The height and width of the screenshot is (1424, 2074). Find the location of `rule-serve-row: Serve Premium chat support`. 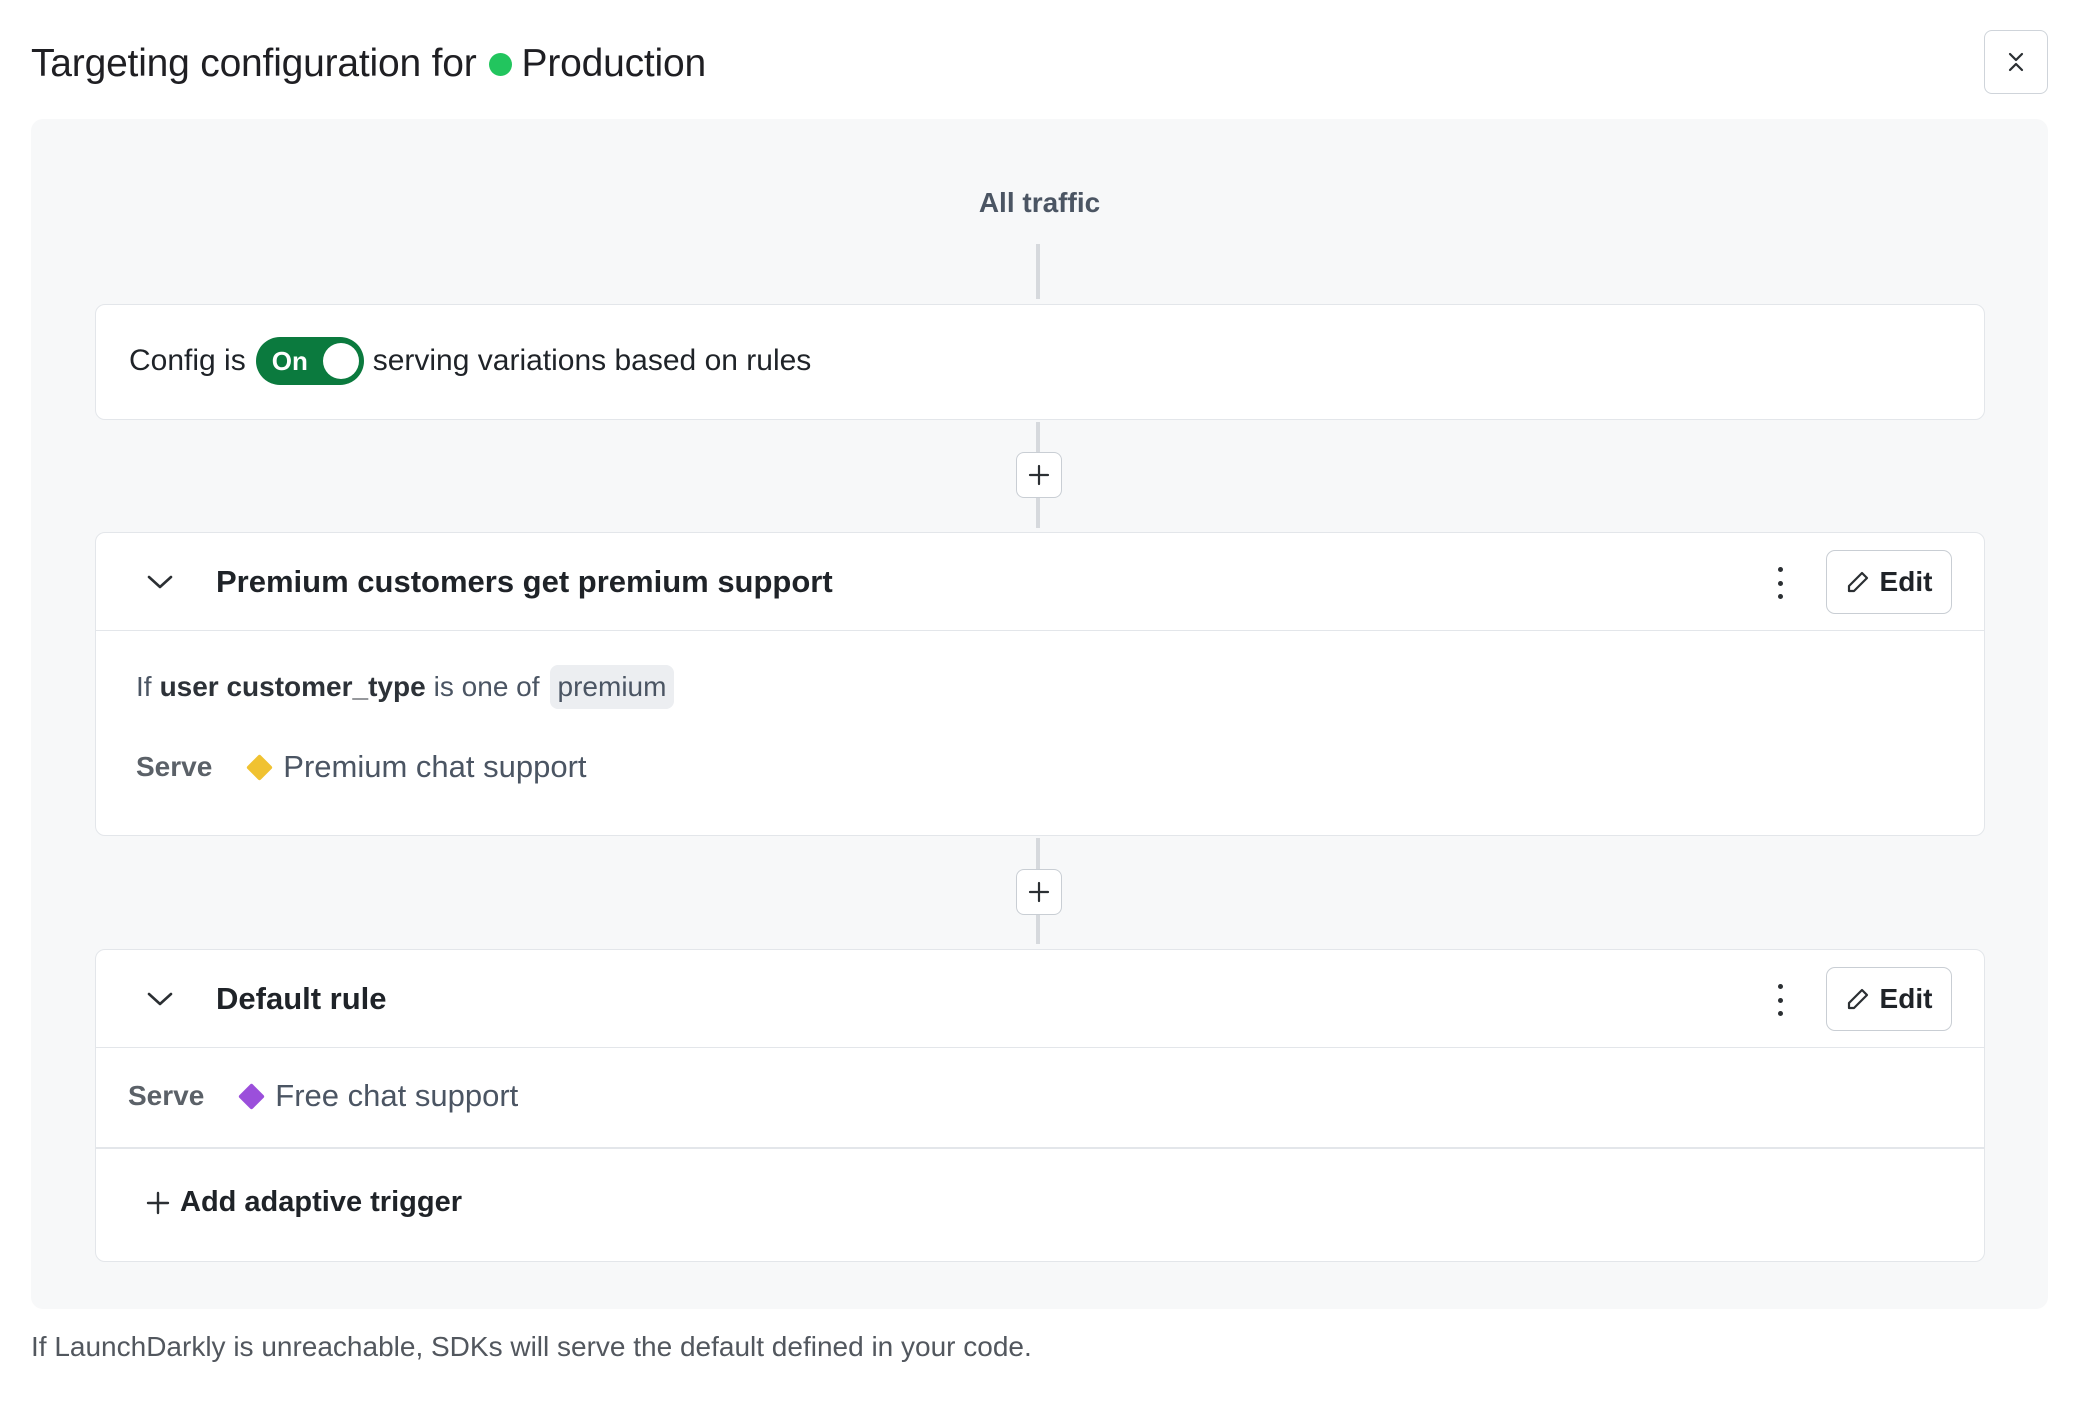

rule-serve-row: Serve Premium chat support is located at coordinates (361, 767).